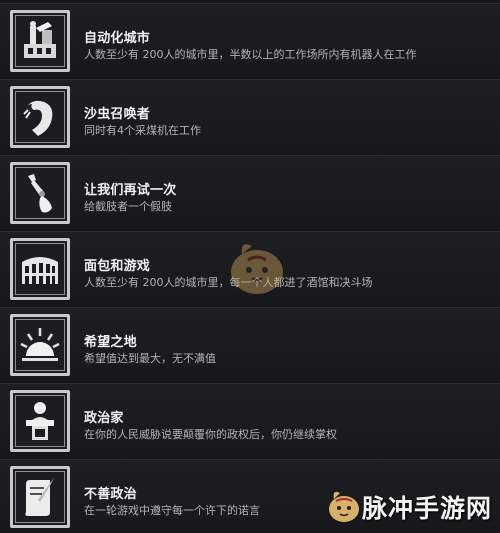 This screenshot has height=533, width=500. I want to click on achievement-description: 希望值达到最大，无不满值, so click(150, 358).